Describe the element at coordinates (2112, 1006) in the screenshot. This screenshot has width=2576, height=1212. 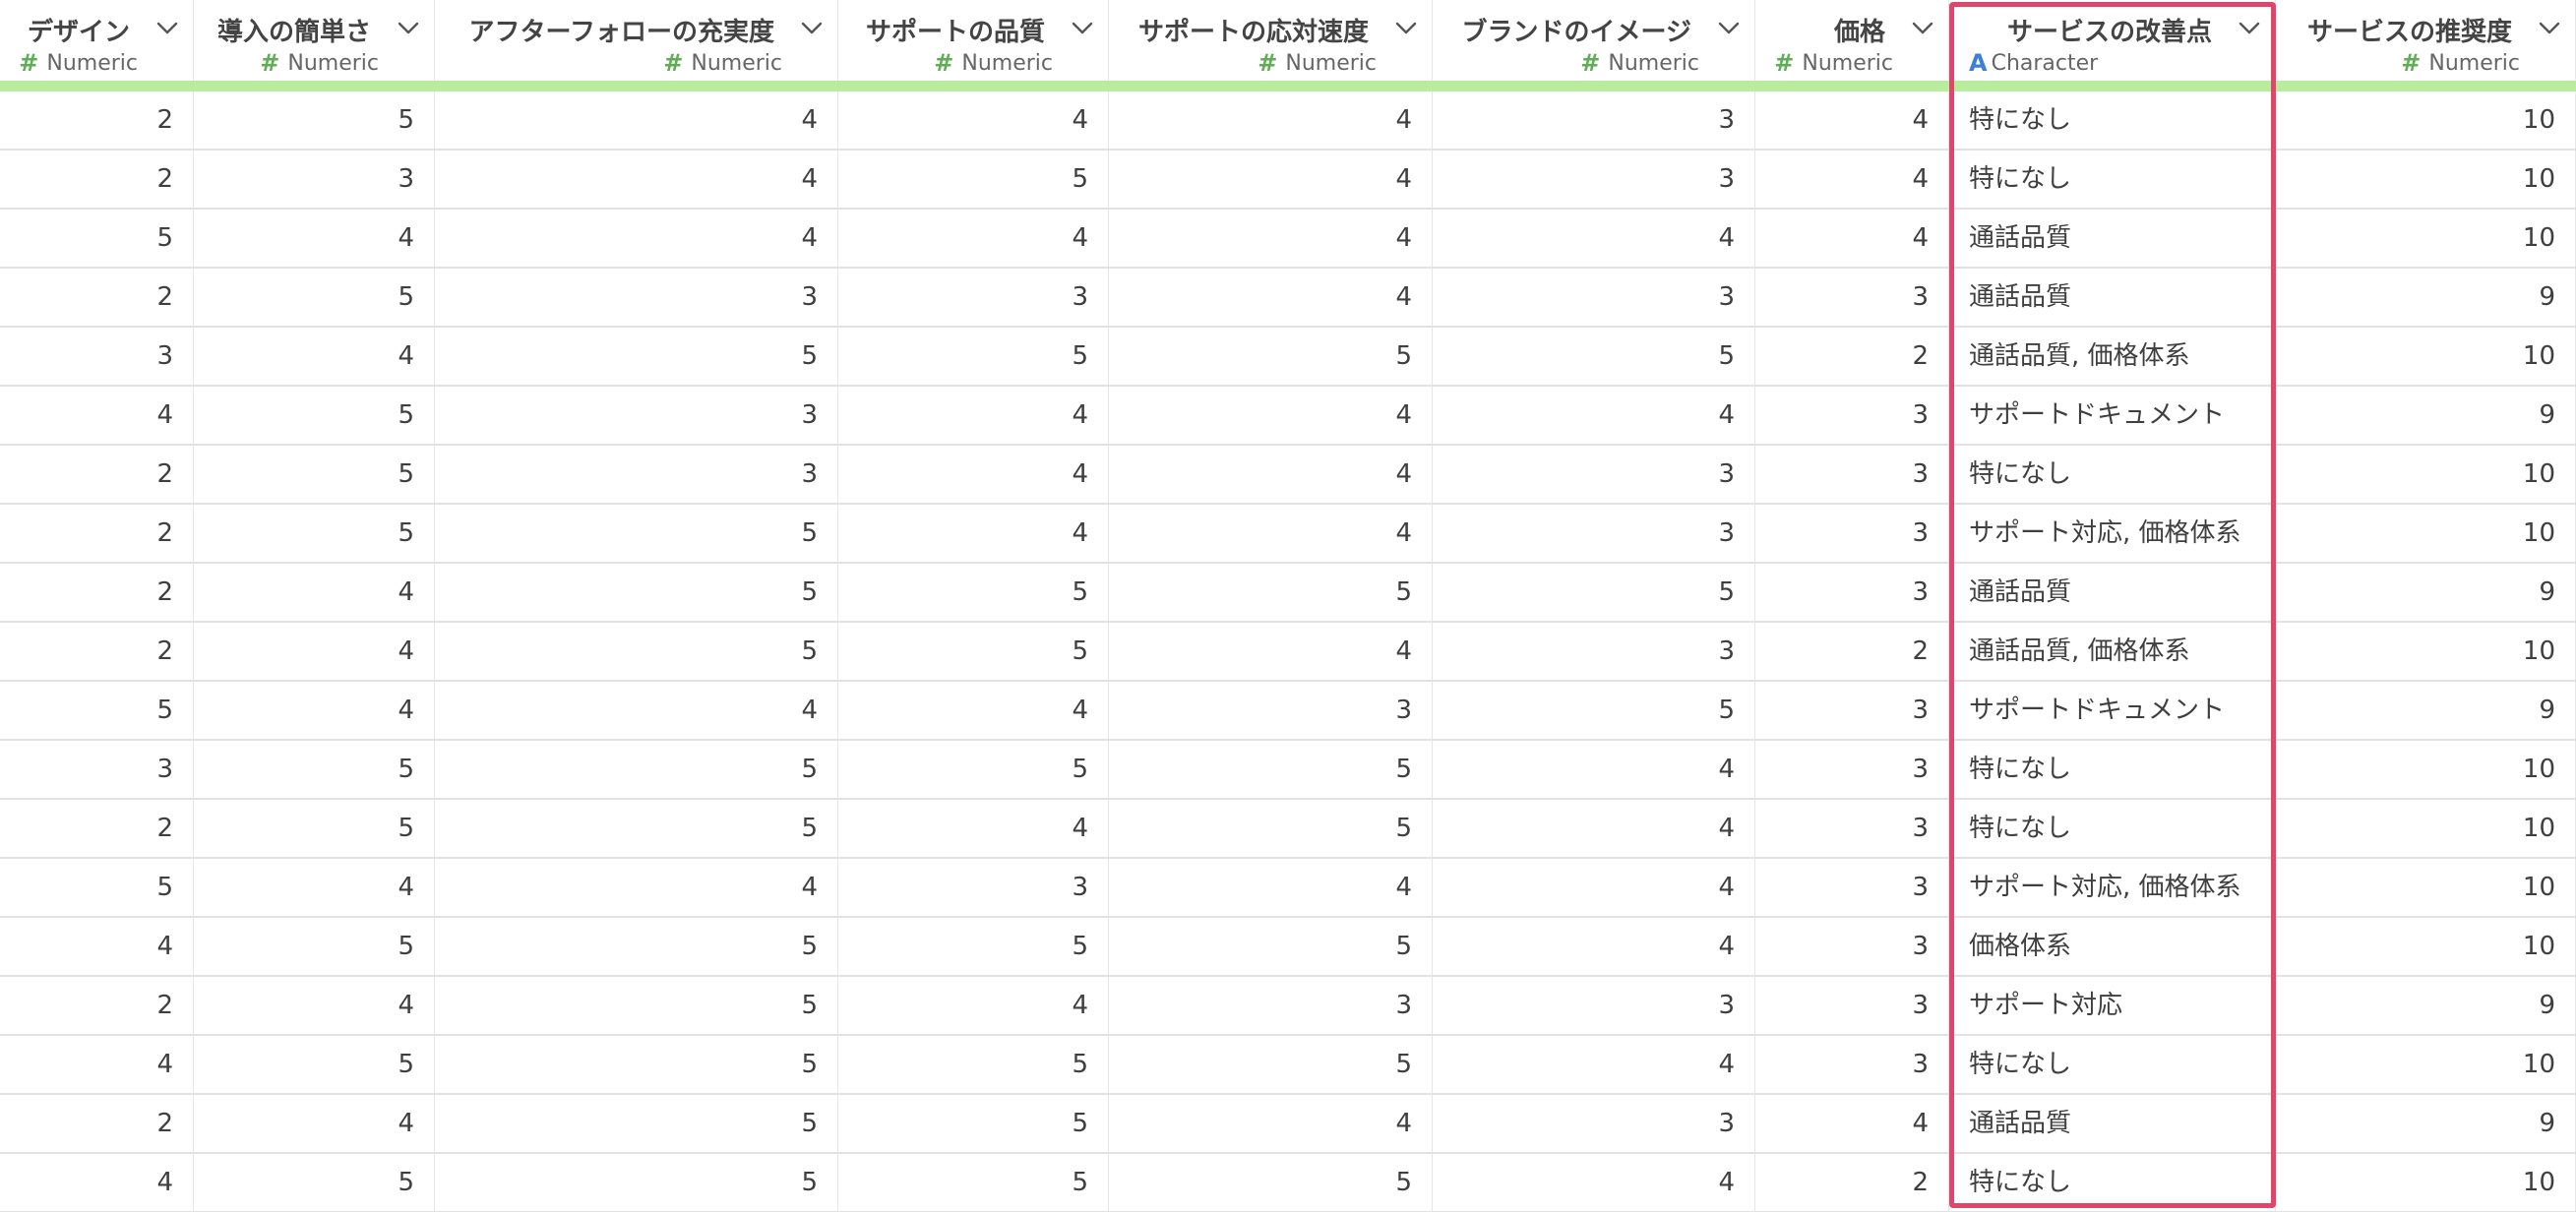
I see `table-cell: サポート対応` at that location.